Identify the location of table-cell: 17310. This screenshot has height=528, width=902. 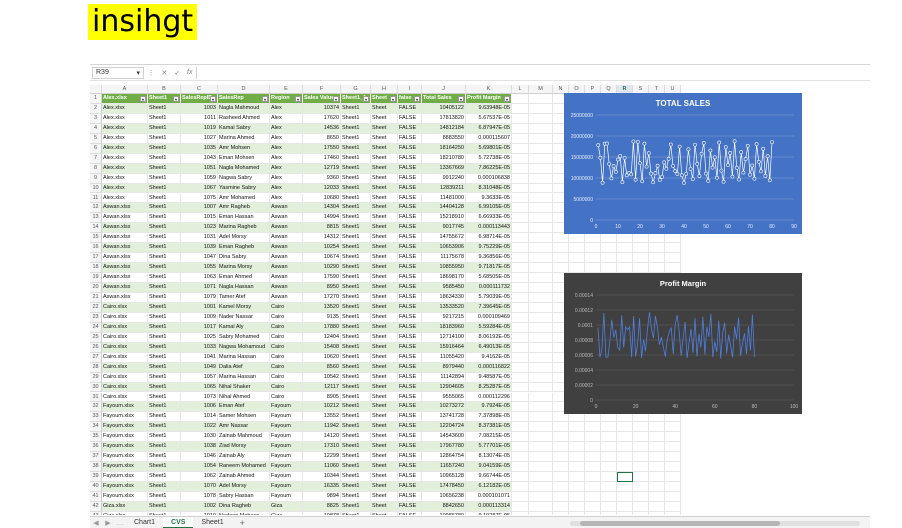
(322, 447).